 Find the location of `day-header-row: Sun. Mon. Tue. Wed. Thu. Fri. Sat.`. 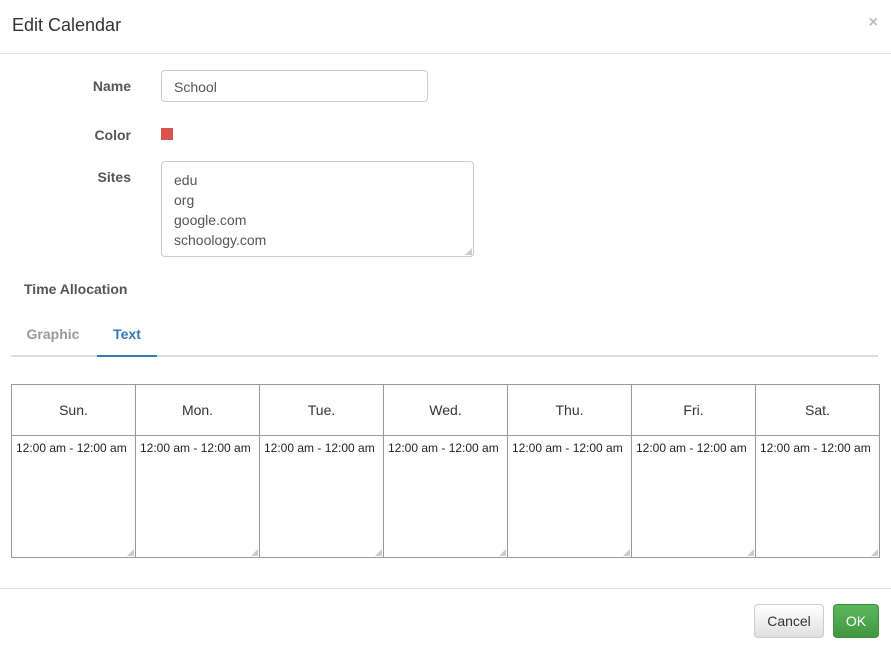

day-header-row: Sun. Mon. Tue. Wed. Thu. Fri. Sat. is located at coordinates (445, 410).